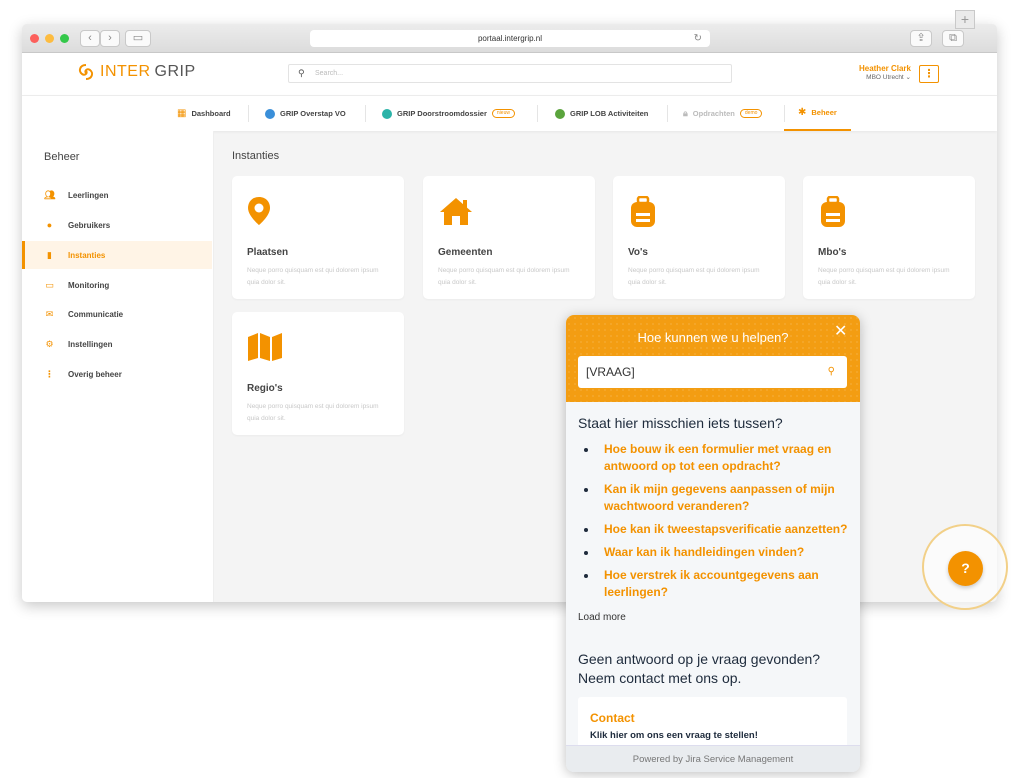  I want to click on cogs-icon: ⚙, so click(49, 343).